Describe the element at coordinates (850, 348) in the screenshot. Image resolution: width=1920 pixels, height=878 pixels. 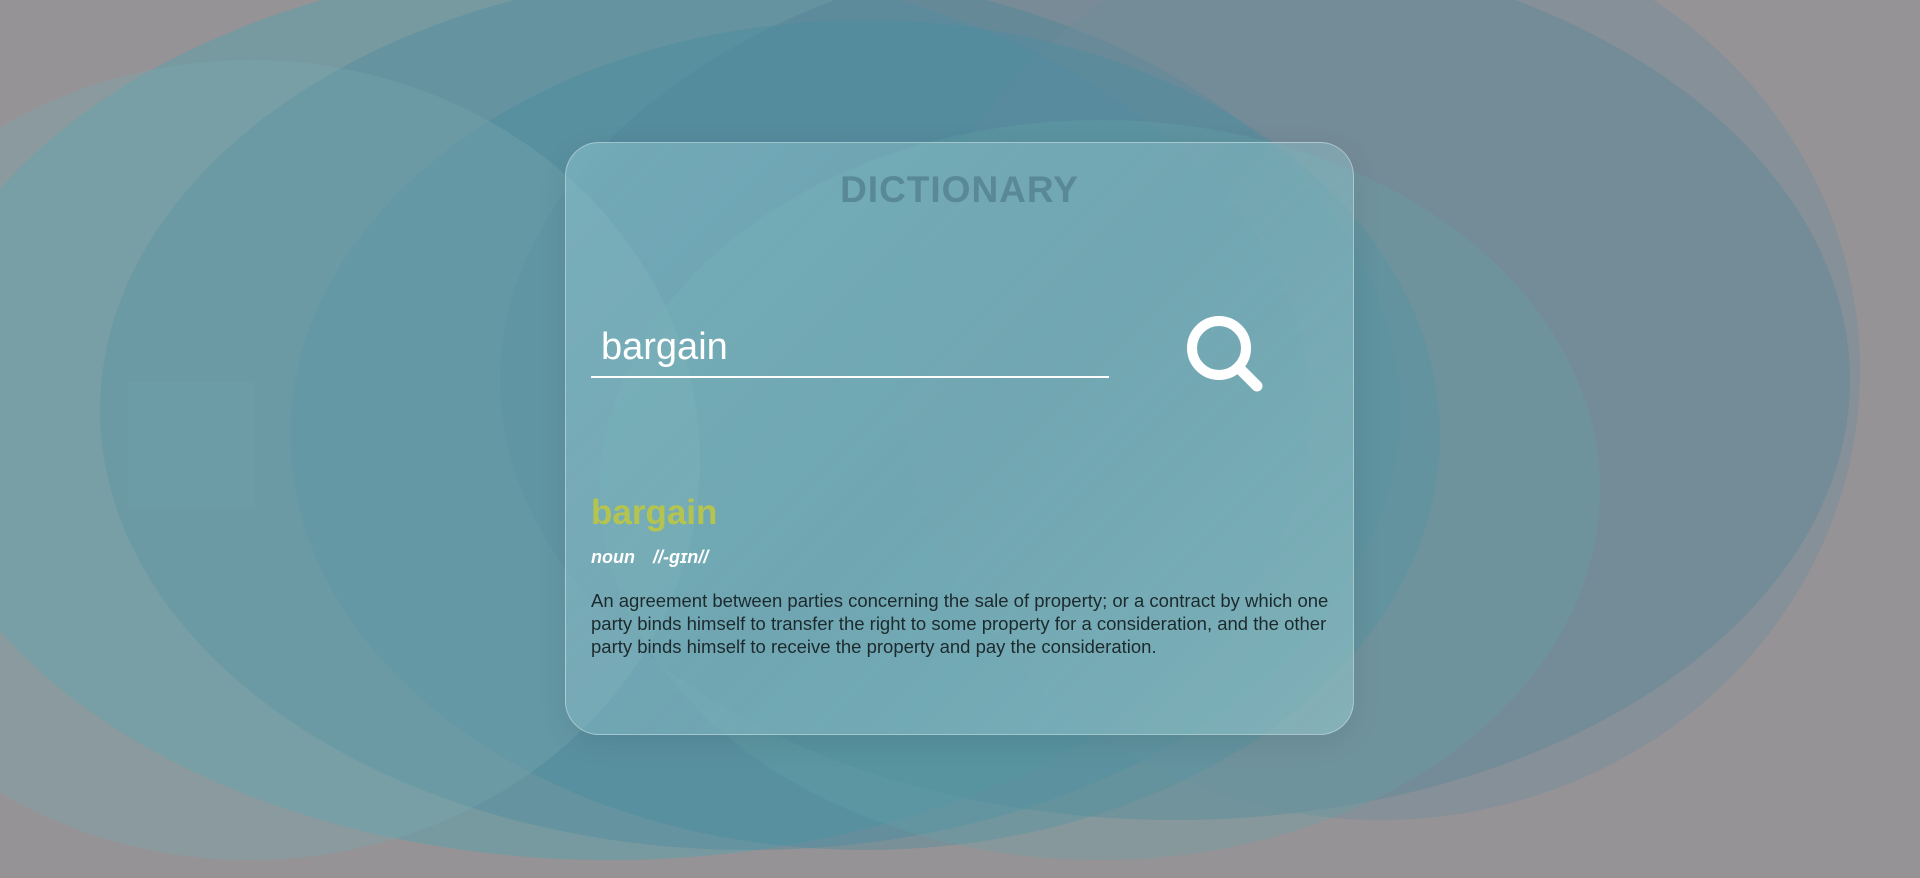
I see `search-input` at that location.